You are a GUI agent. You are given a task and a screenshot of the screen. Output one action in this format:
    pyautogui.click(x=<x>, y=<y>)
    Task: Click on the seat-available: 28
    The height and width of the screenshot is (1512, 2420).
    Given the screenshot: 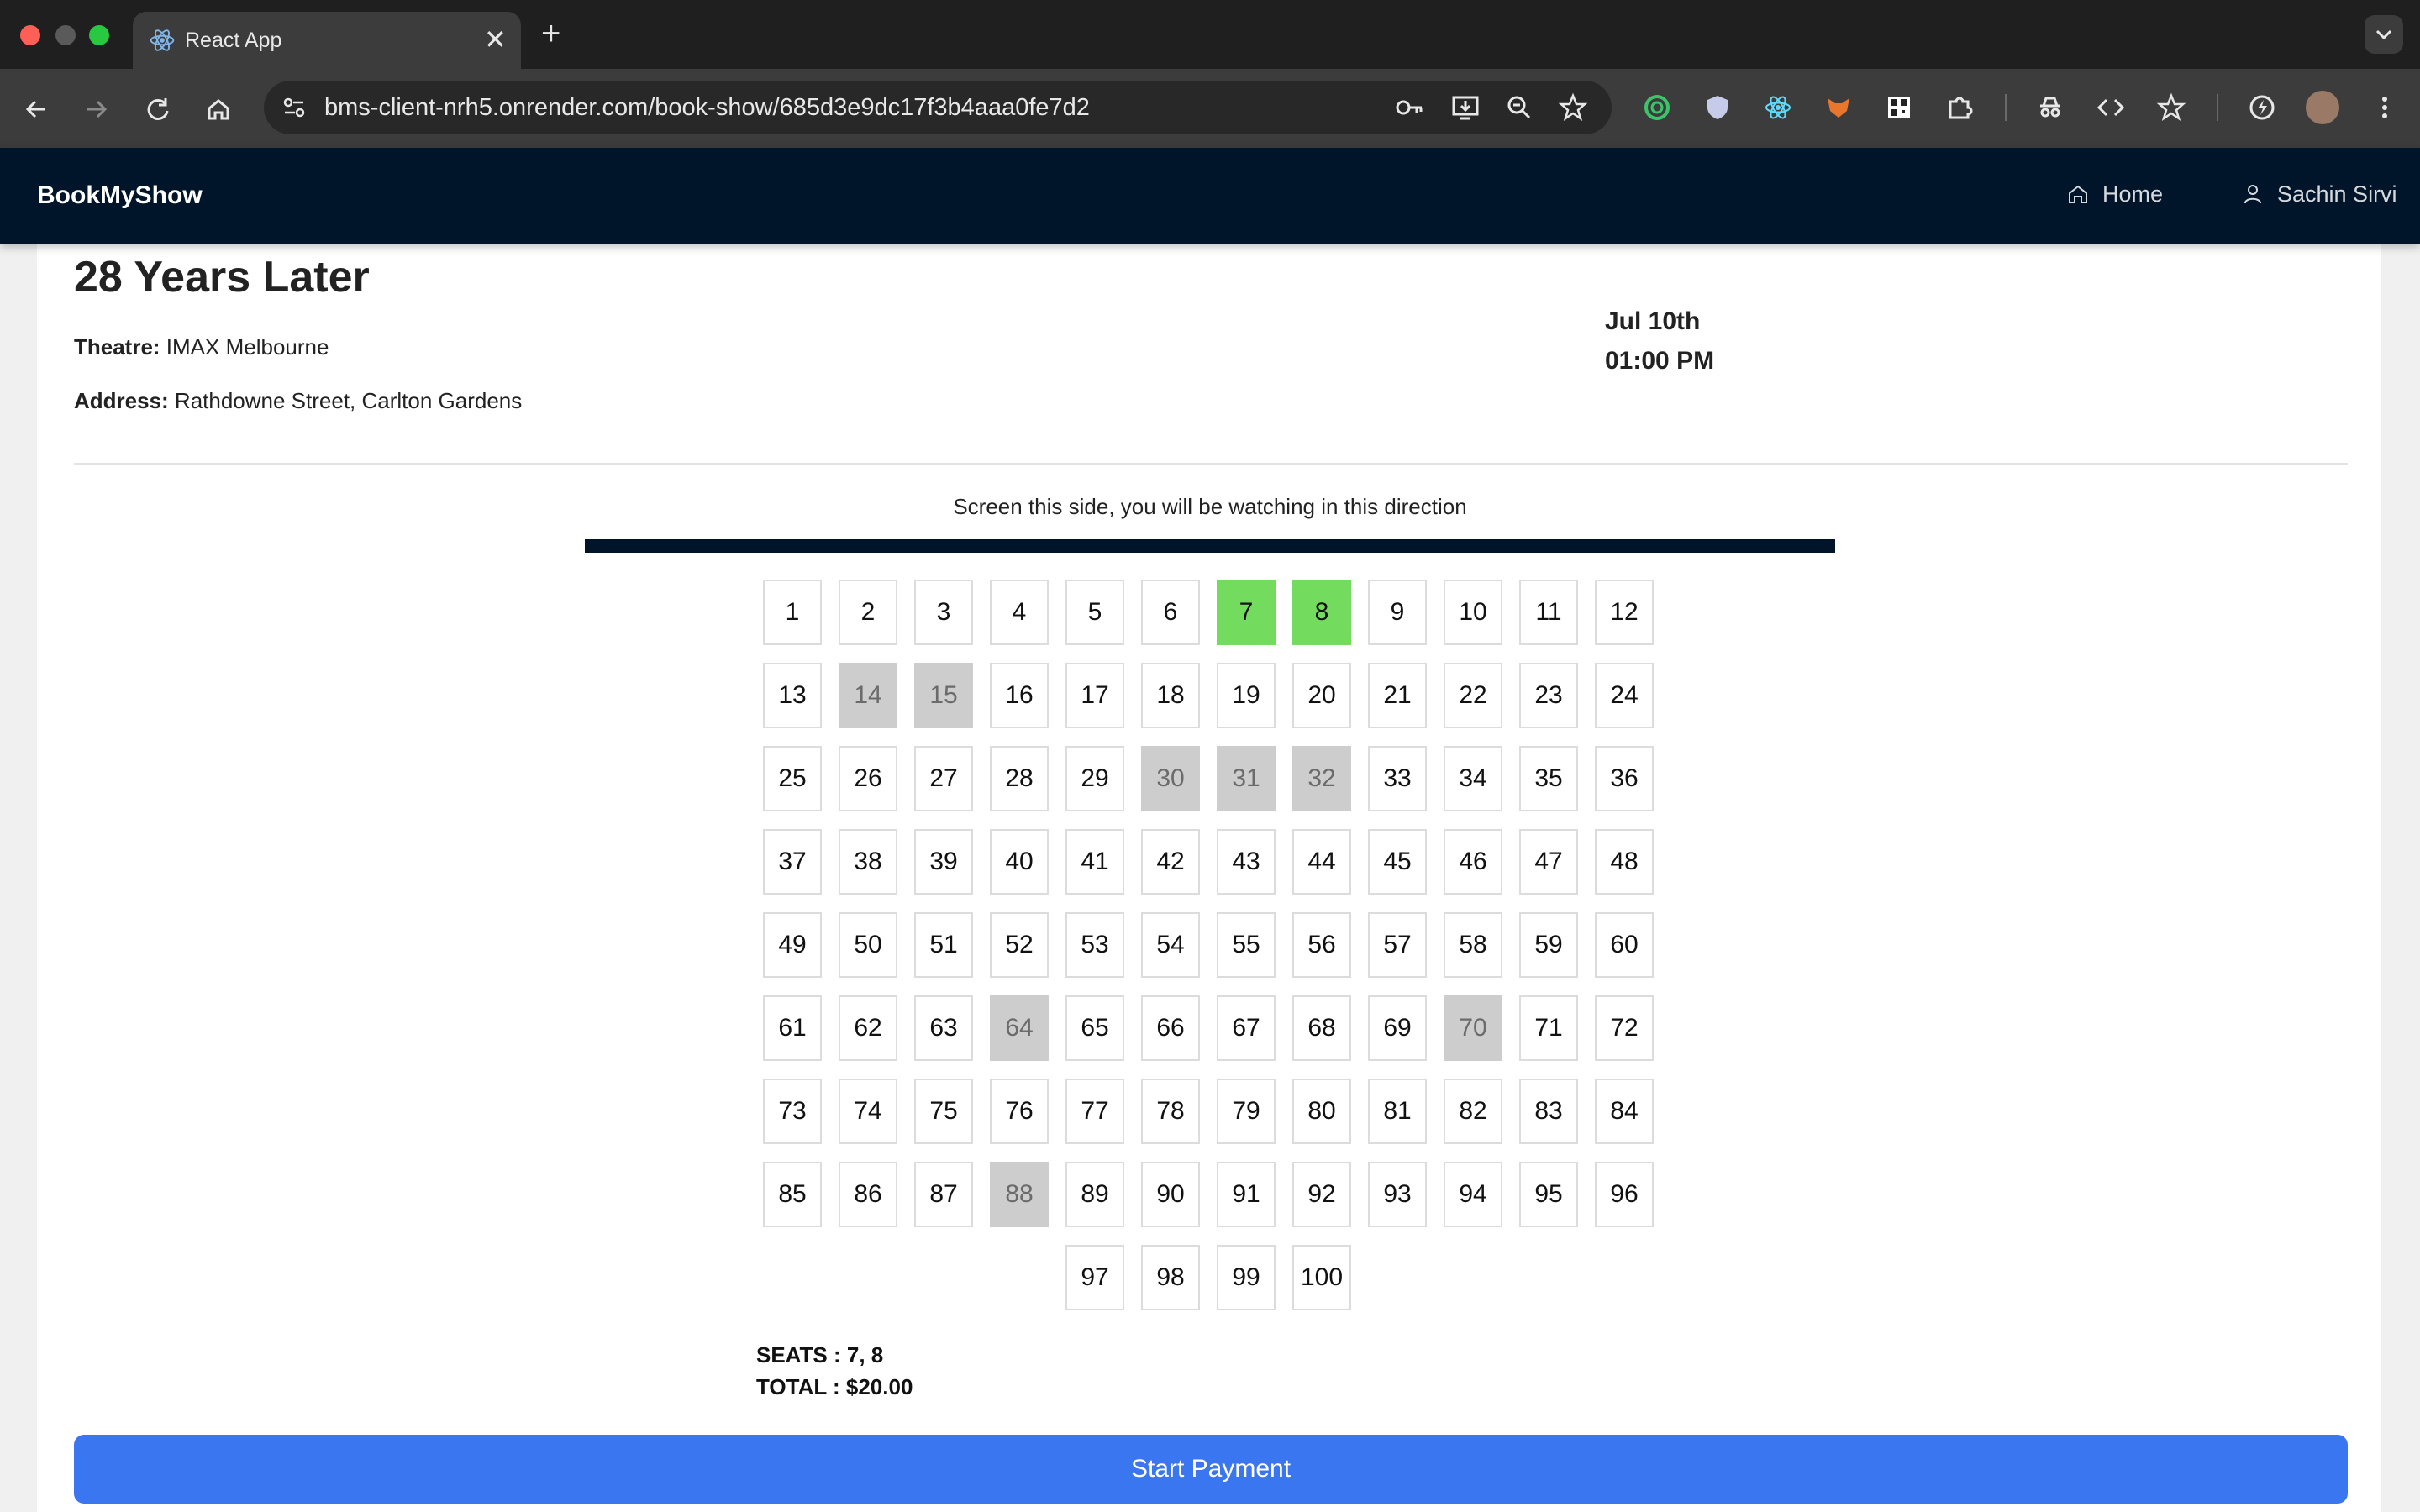 What is the action you would take?
    pyautogui.click(x=1020, y=778)
    